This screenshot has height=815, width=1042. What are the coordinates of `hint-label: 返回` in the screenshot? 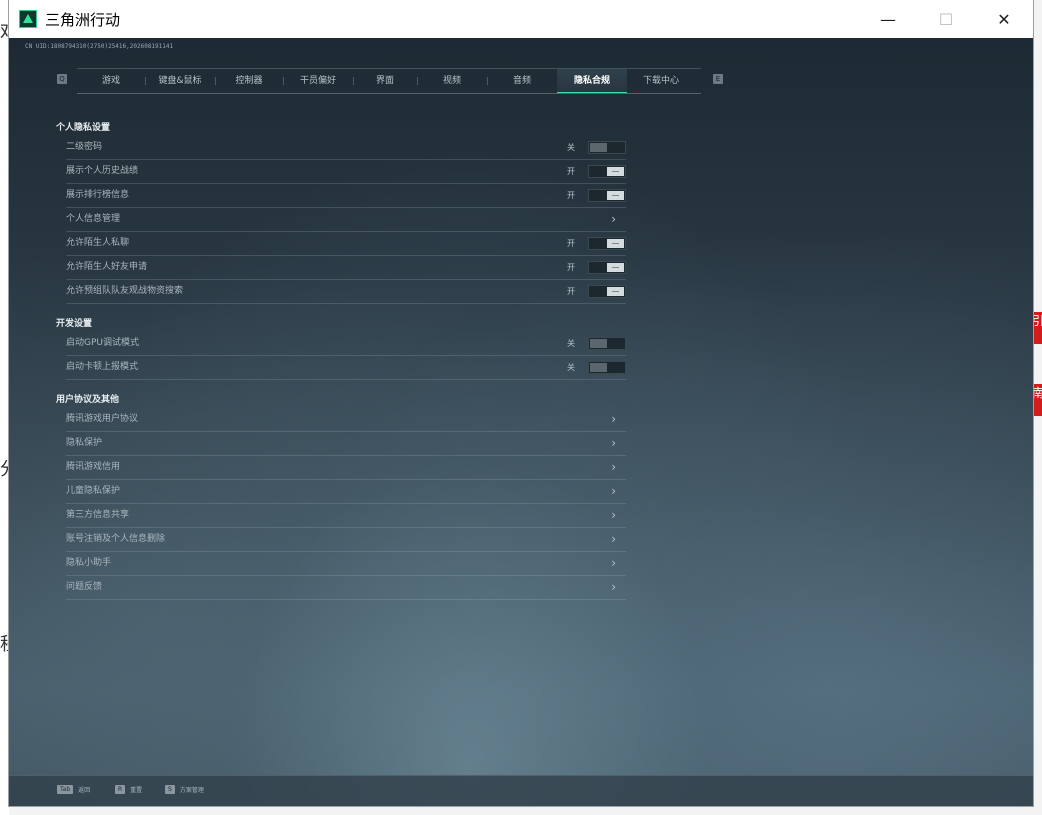 It's located at (84, 790).